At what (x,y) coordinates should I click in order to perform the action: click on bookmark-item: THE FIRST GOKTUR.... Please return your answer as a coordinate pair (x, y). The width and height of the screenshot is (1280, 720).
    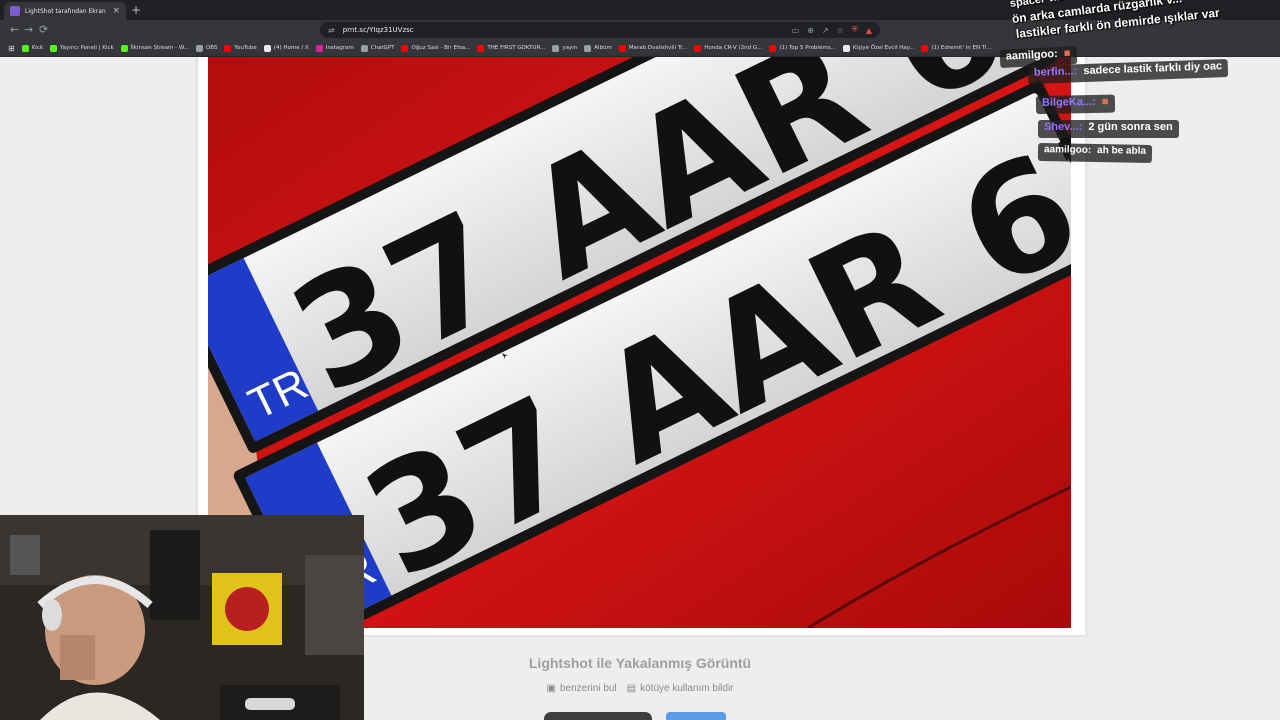
    Looking at the image, I should click on (511, 48).